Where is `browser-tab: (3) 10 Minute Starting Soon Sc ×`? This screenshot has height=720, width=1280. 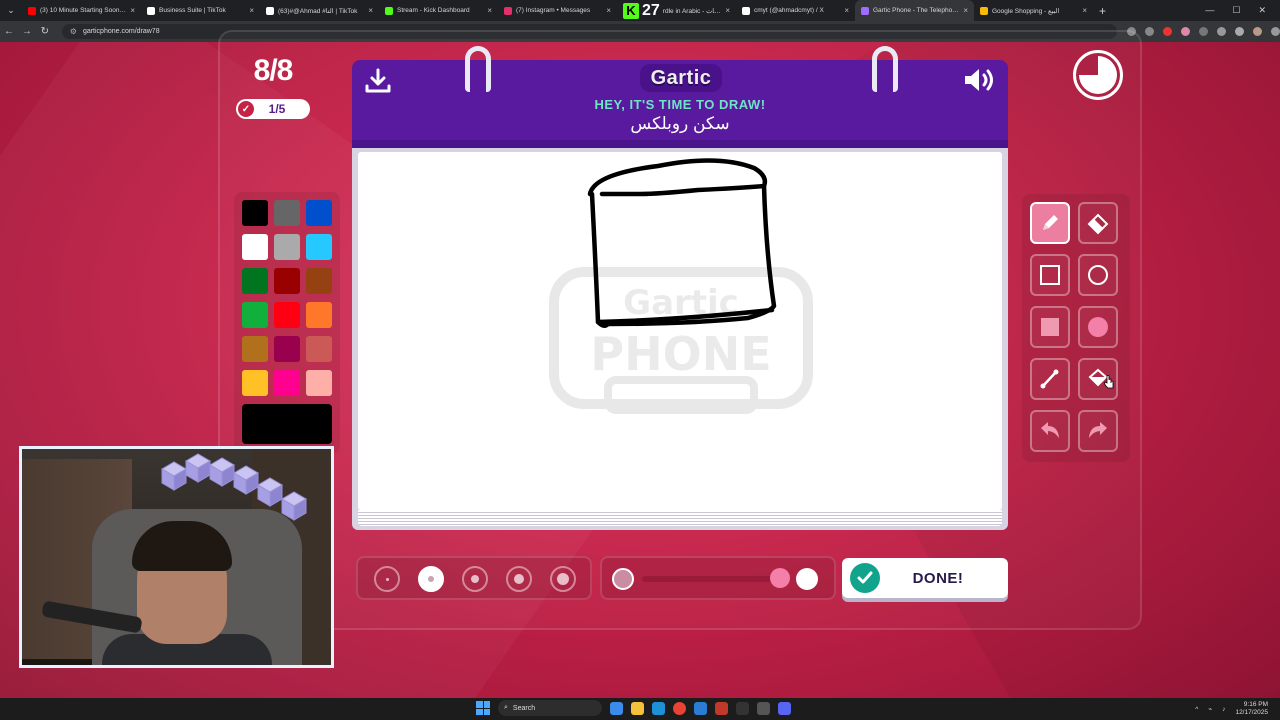 browser-tab: (3) 10 Minute Starting Soon Sc × is located at coordinates (81, 10).